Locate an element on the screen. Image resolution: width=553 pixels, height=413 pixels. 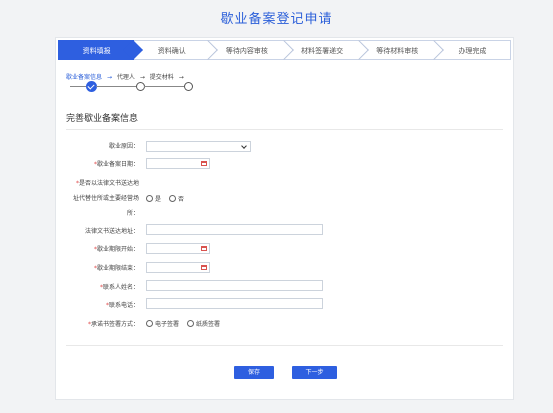
radio-no: 否 is located at coordinates (176, 199).